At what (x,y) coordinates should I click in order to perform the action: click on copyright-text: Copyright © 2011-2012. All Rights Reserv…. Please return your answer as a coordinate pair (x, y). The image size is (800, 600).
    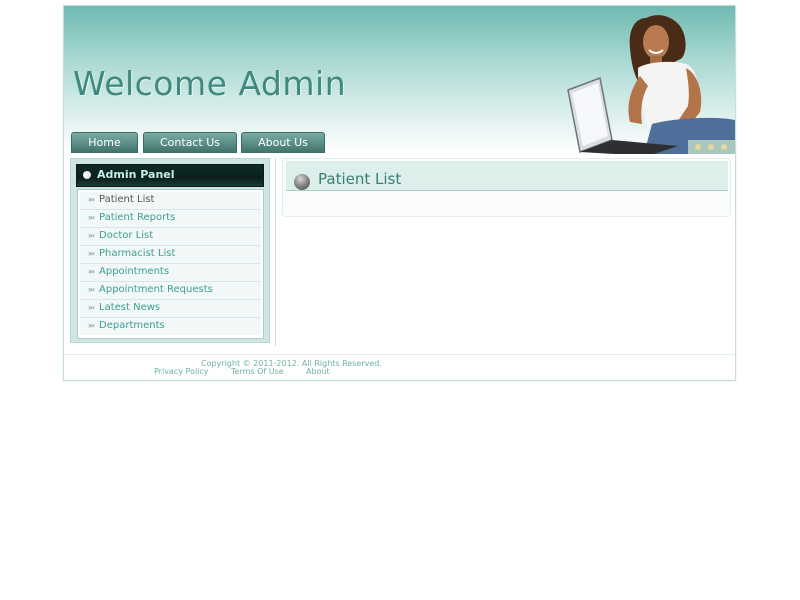
    Looking at the image, I should click on (291, 363).